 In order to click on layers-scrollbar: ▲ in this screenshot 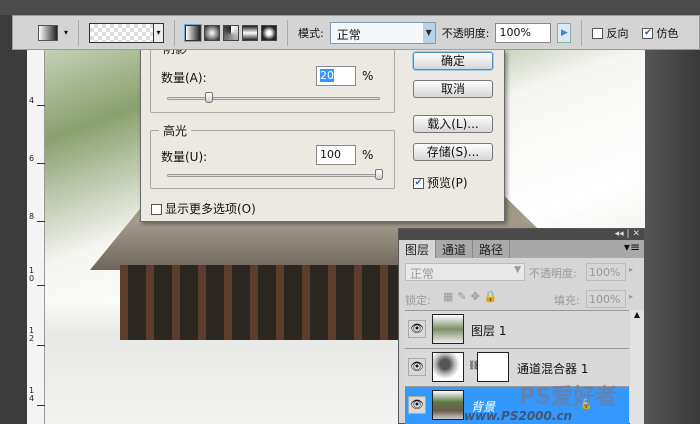, I will do `click(637, 367)`.